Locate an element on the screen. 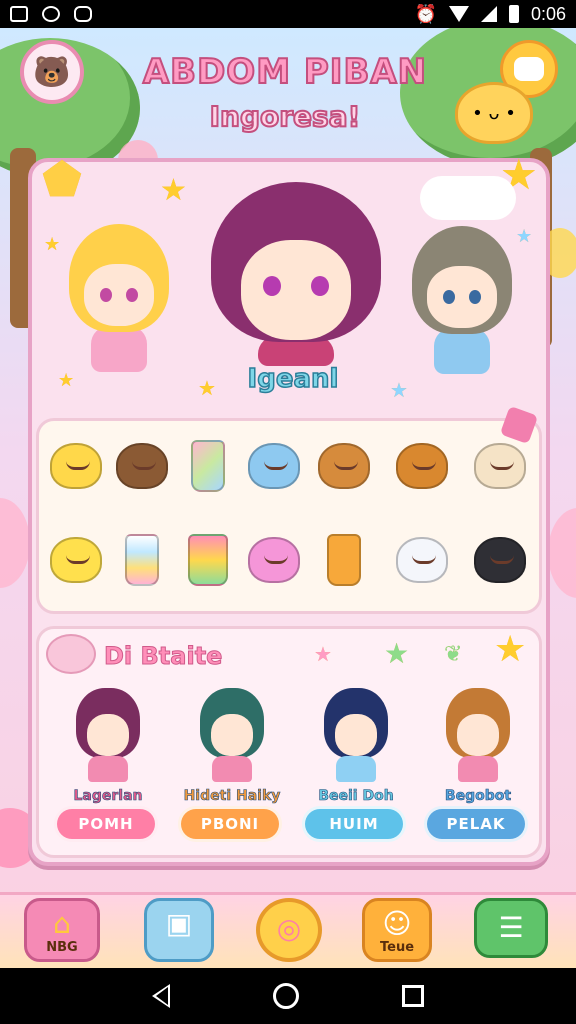 This screenshot has width=576, height=1024. mascot-icon: ☺ is located at coordinates (397, 923).